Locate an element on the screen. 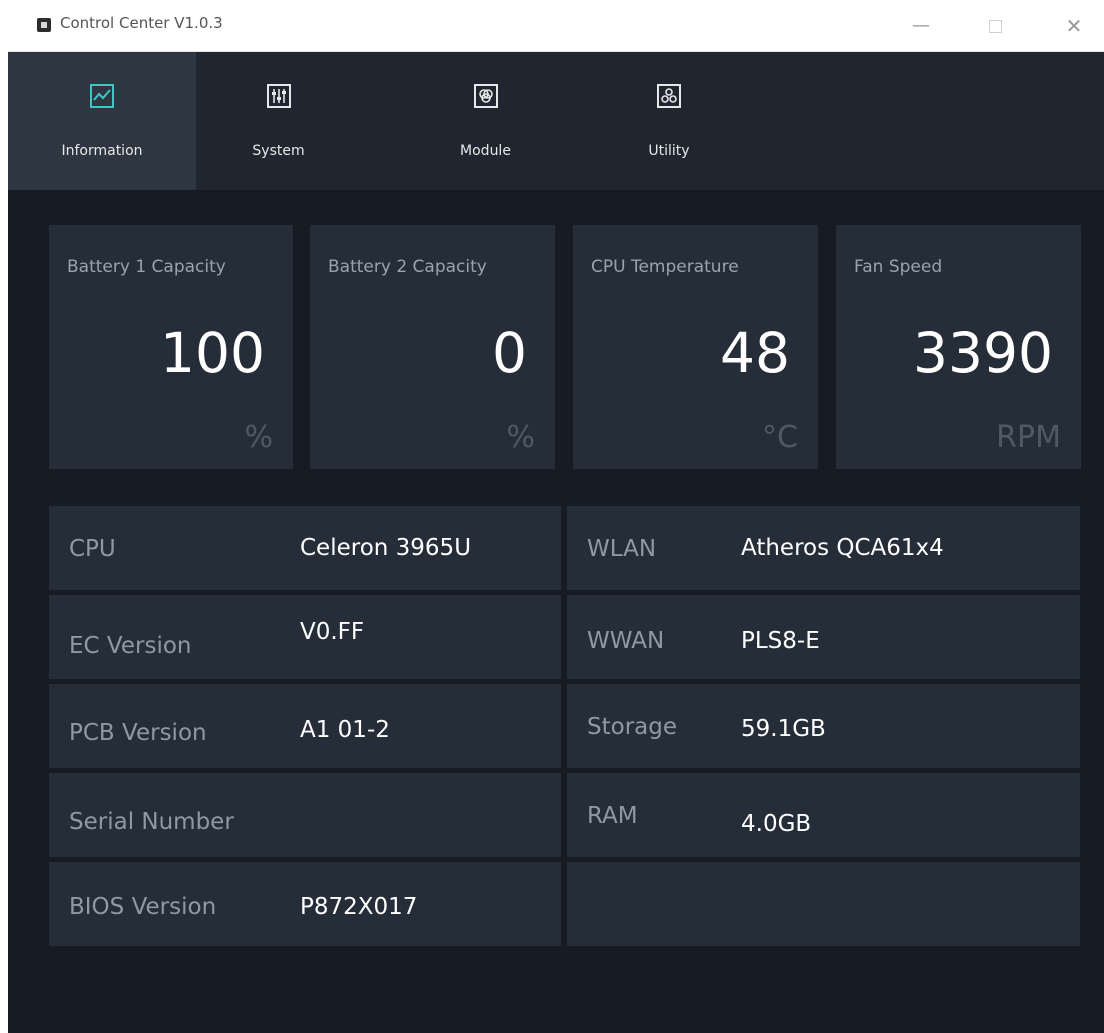 This screenshot has height=1033, width=1104. maximize-icon is located at coordinates (995, 26).